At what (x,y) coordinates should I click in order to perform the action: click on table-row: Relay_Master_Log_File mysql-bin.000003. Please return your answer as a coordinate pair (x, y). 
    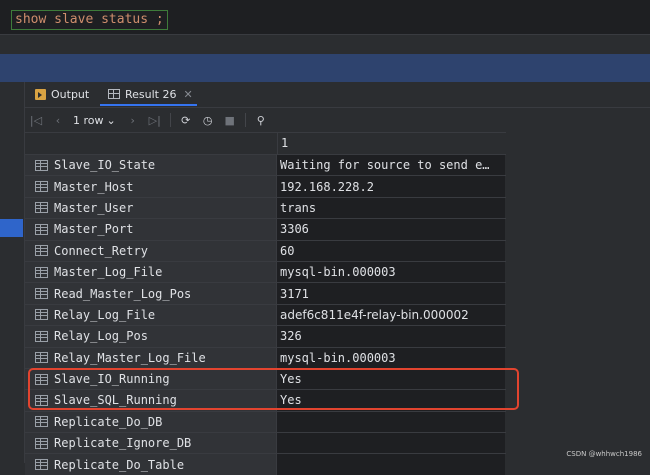
    Looking at the image, I should click on (265, 357).